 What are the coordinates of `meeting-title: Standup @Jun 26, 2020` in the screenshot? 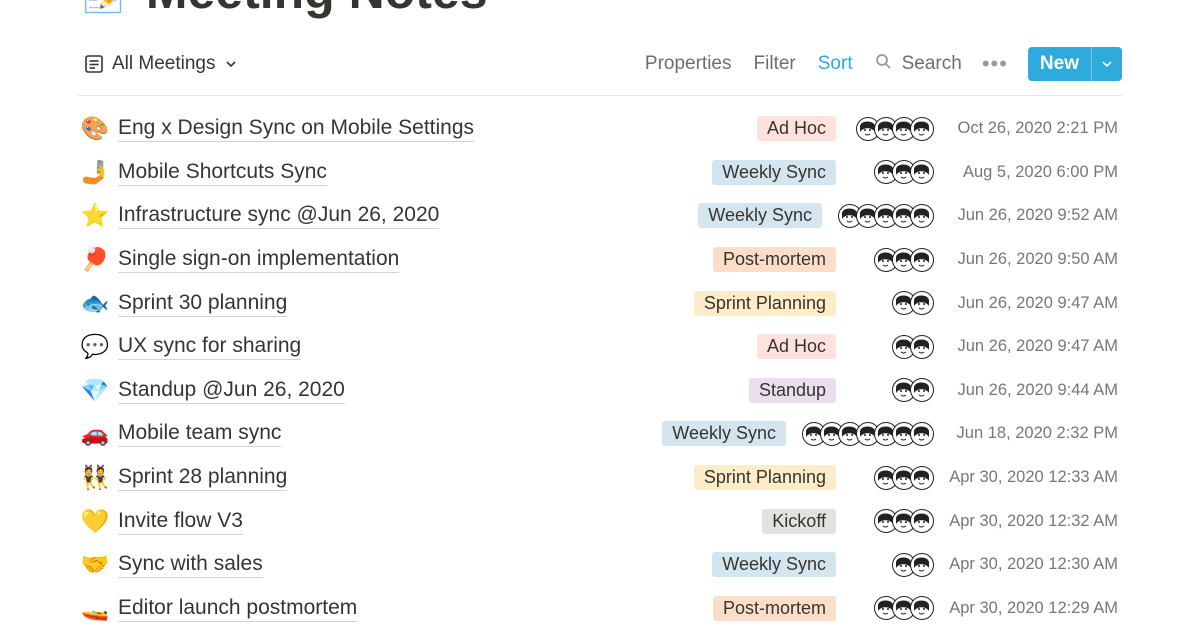 It's located at (231, 390).